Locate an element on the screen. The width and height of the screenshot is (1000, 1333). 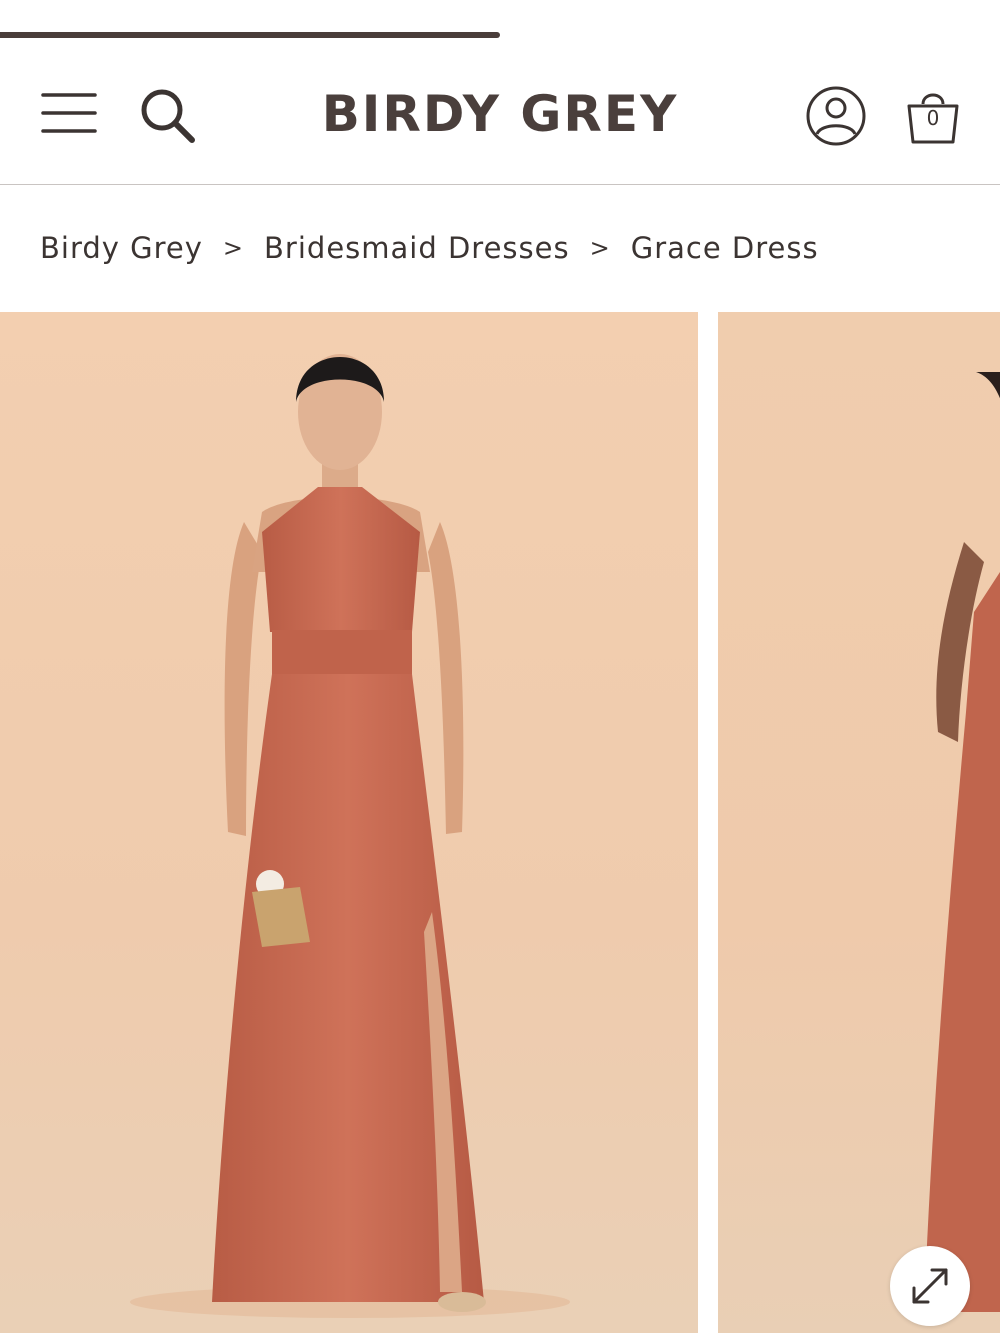
account-button is located at coordinates (836, 116).